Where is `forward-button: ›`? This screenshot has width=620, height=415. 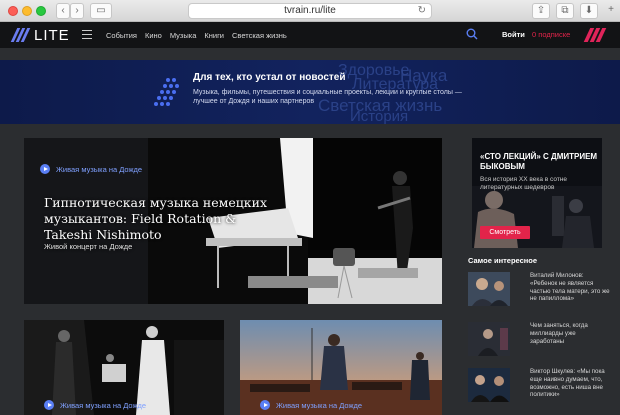
forward-button: › is located at coordinates (77, 11).